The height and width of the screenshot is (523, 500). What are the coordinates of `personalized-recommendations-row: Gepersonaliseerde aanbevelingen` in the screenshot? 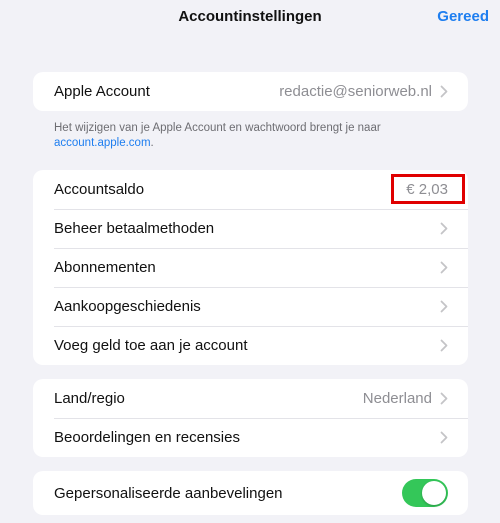 It's located at (250, 493).